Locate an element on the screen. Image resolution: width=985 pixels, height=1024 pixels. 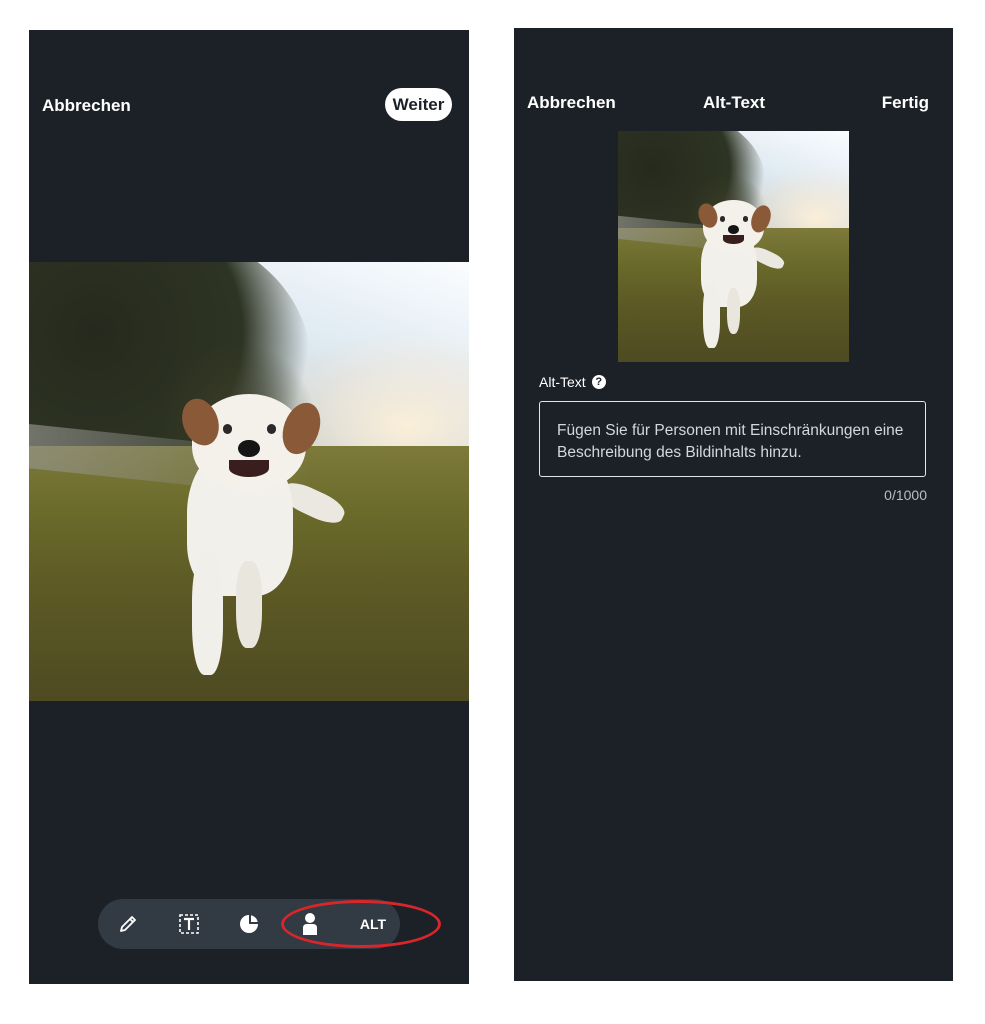
alt-button: ALT is located at coordinates (373, 924).